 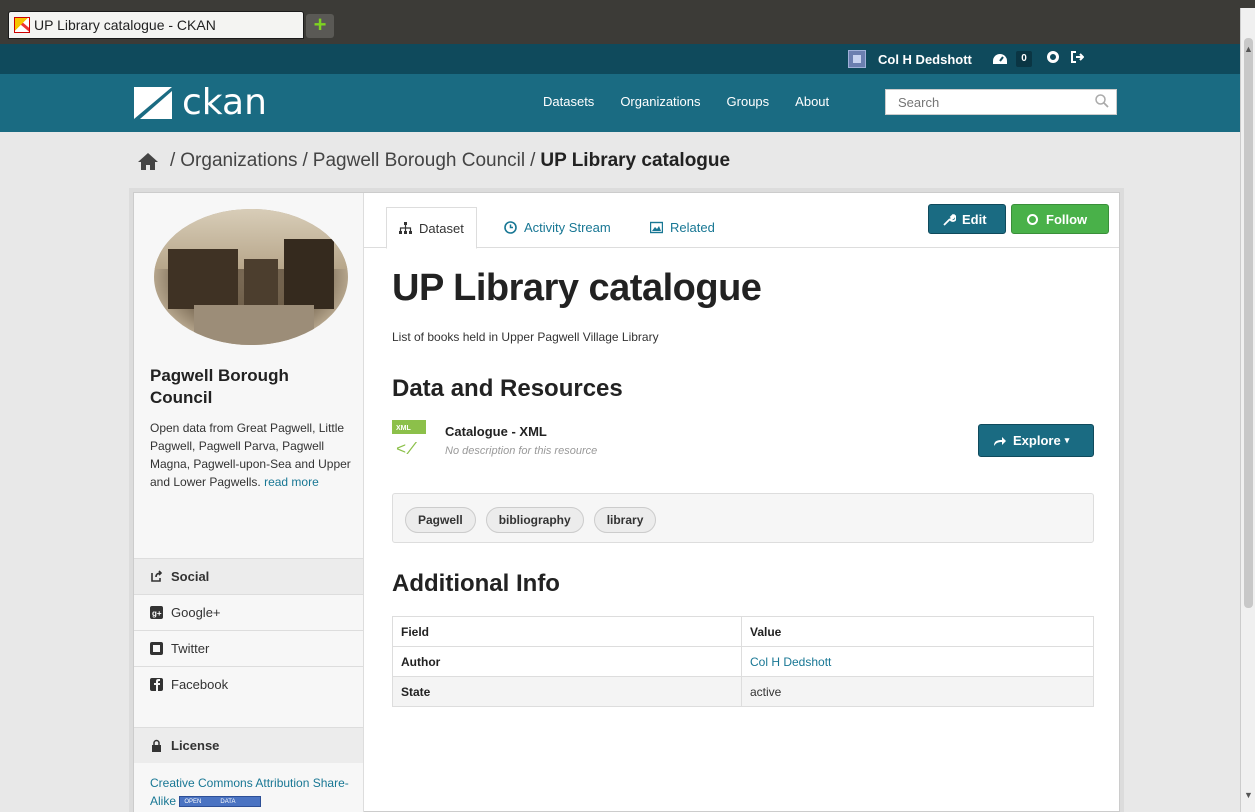 I want to click on nav-link-organizations: Organizations, so click(x=660, y=101).